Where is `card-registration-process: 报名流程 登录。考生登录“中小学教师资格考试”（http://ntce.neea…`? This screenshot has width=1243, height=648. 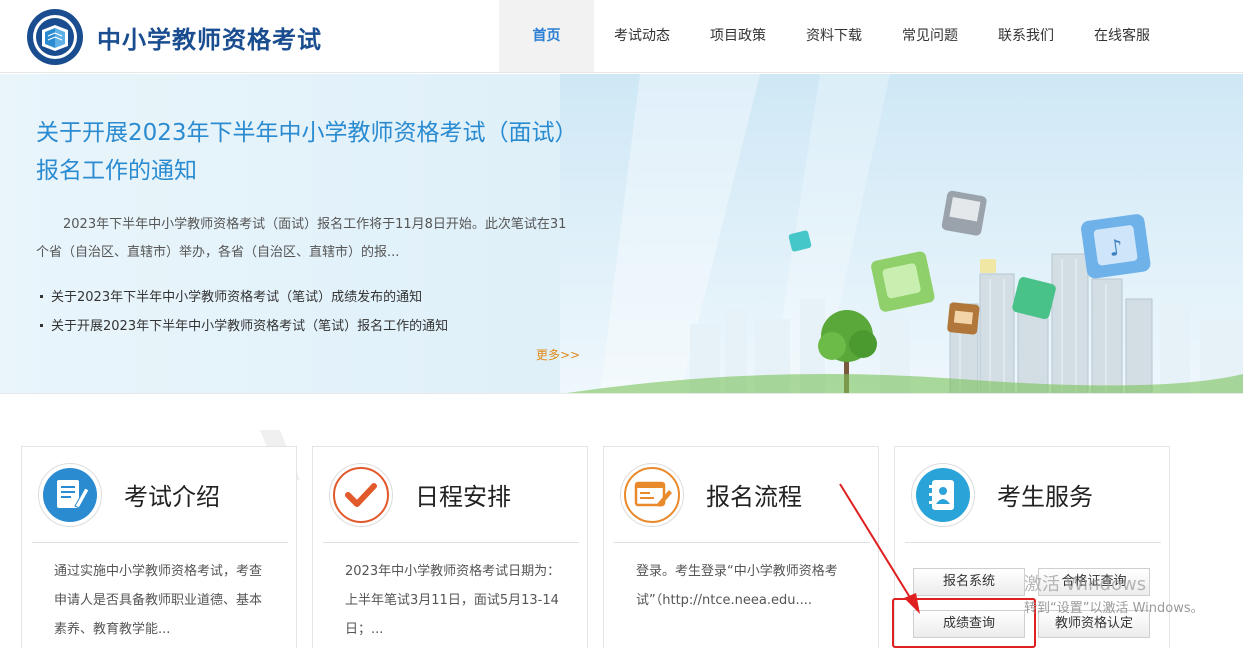 card-registration-process: 报名流程 登录。考生登录“中小学教师资格考试”（http://ntce.neea… is located at coordinates (741, 547).